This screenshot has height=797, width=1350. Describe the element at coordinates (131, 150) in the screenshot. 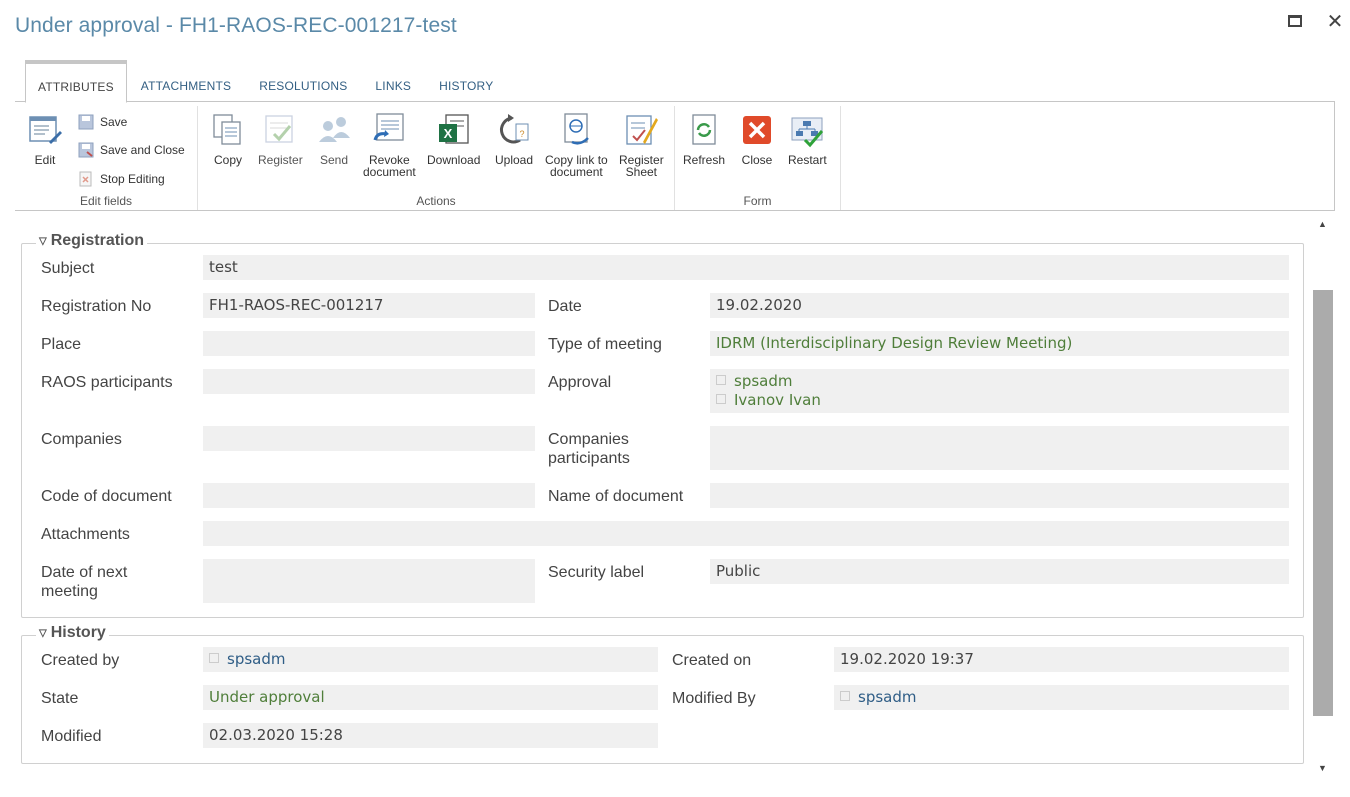

I see `save-and-close-button: Save and Close` at that location.